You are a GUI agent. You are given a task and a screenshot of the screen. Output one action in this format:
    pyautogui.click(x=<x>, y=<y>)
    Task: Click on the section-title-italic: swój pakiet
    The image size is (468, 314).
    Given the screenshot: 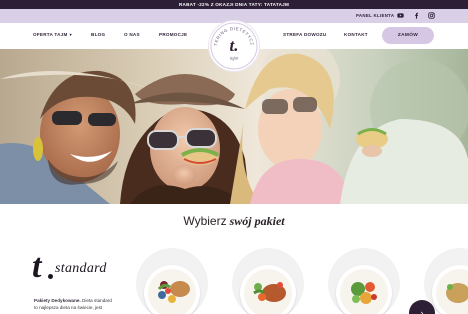 What is the action you would take?
    pyautogui.click(x=257, y=221)
    